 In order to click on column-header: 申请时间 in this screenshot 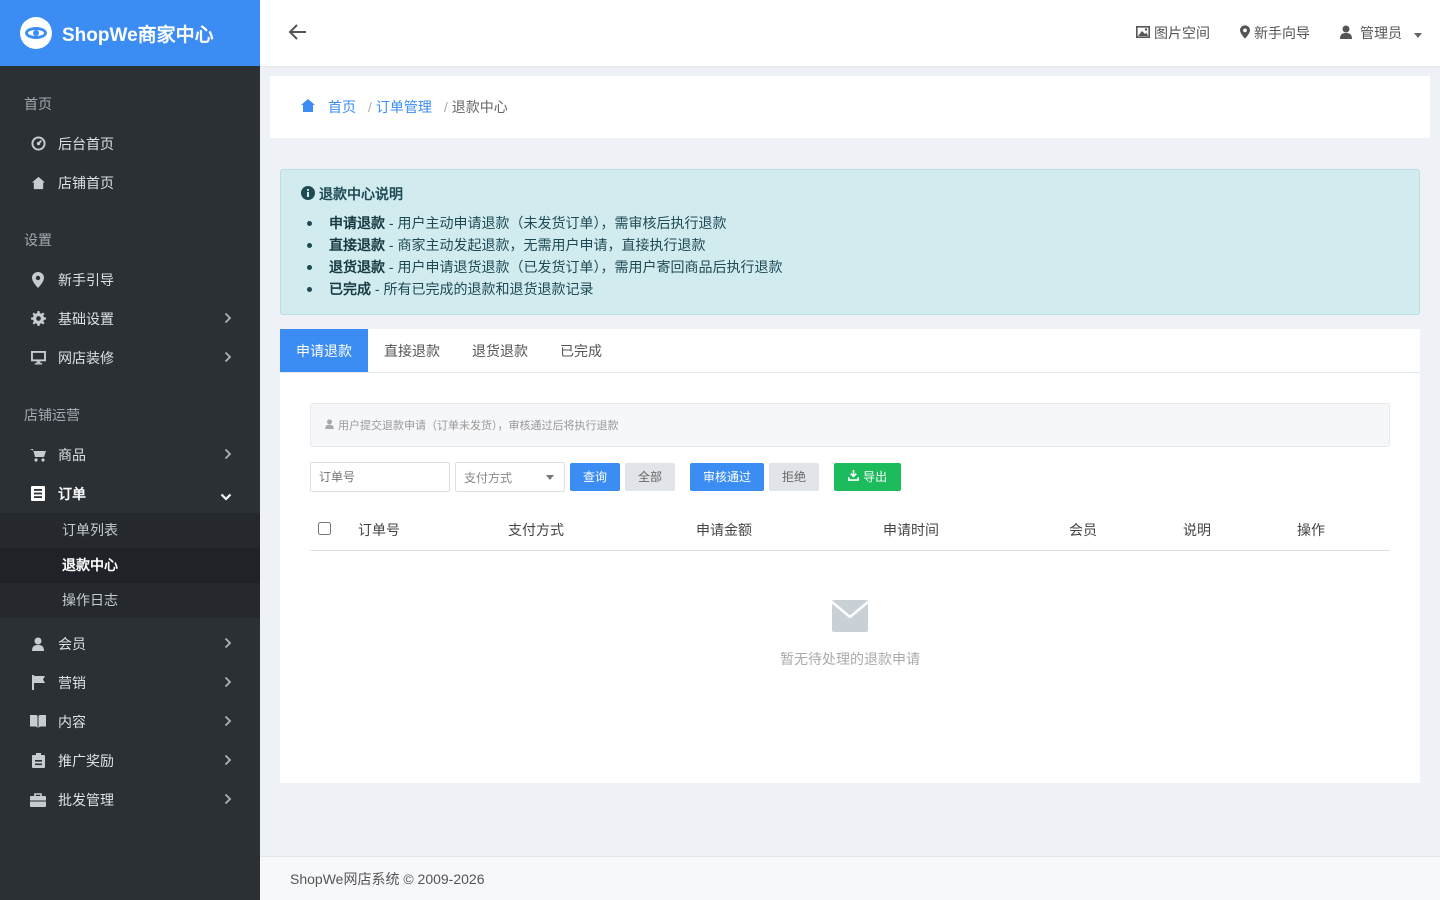, I will do `click(976, 530)`.